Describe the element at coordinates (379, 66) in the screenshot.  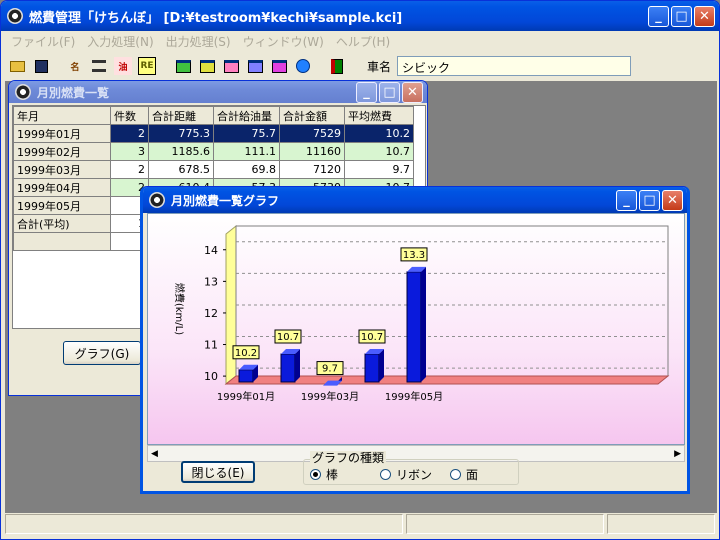
I see `vehicle-label: 車名` at that location.